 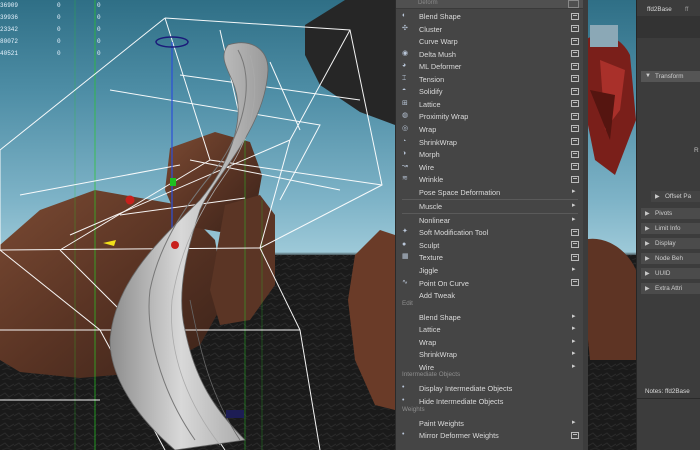 What do you see at coordinates (403, 388) in the screenshot?
I see `display-intermediate-icon: •` at bounding box center [403, 388].